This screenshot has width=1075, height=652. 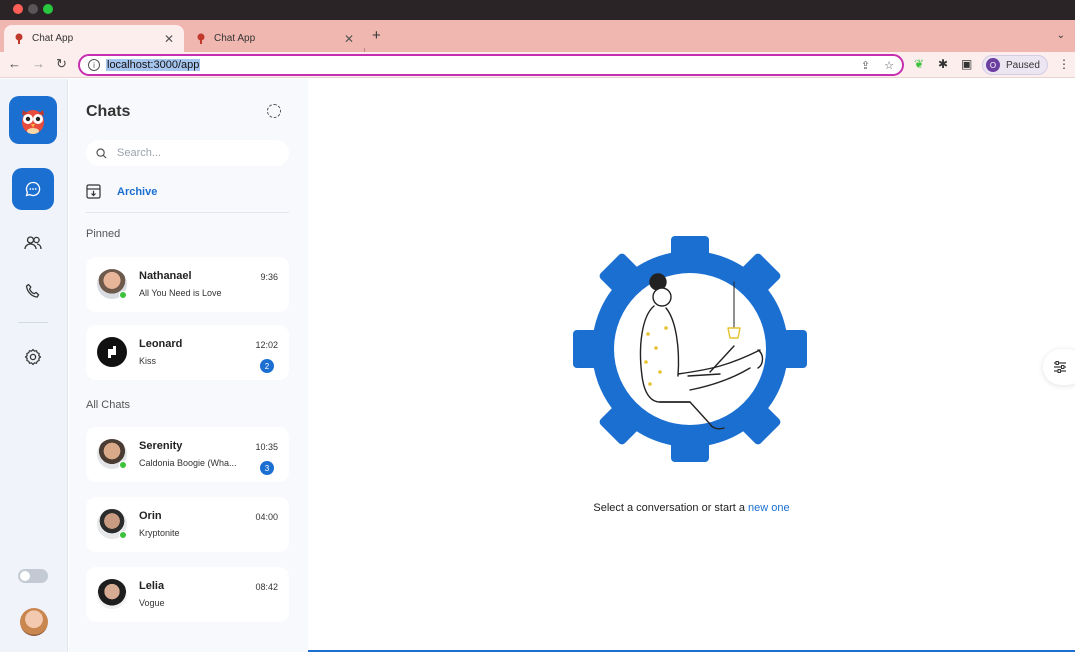 What do you see at coordinates (25, 576) in the screenshot?
I see `toggle-knob` at bounding box center [25, 576].